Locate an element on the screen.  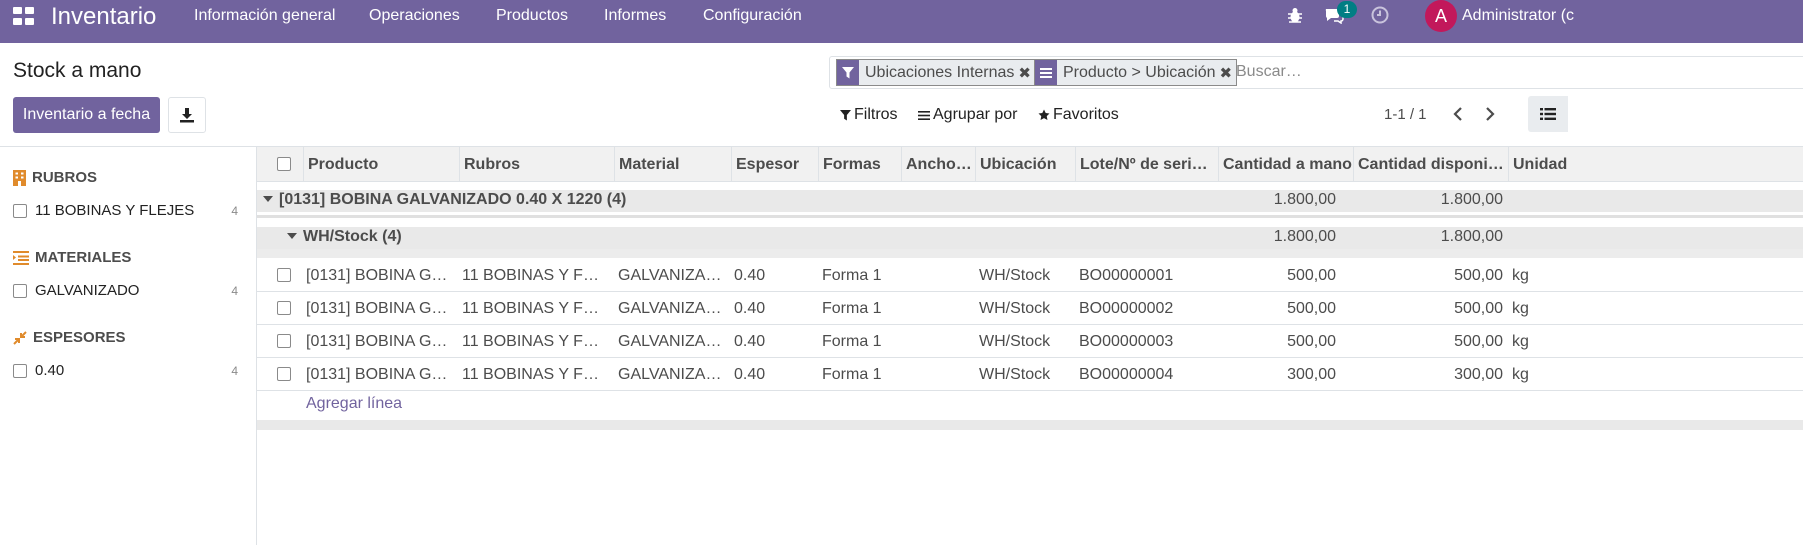
cell-material: GALVANIZADO is located at coordinates (673, 341).